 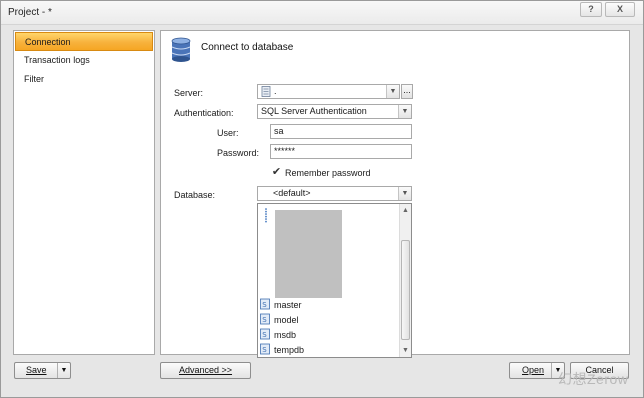 I want to click on help-button: ?, so click(x=591, y=9).